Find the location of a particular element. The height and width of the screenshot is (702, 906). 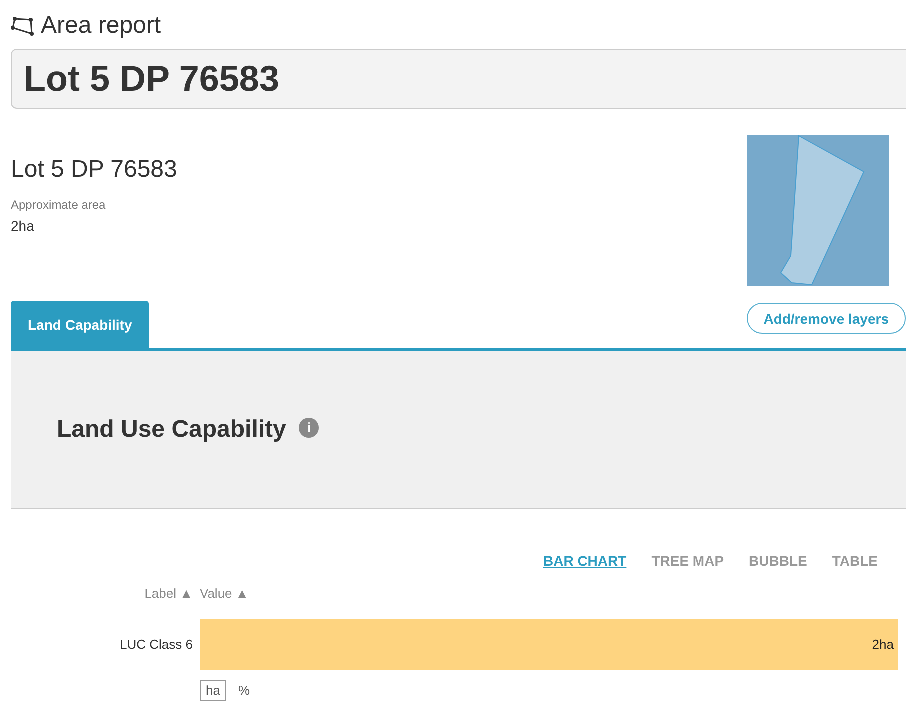

view-link: BAR CHART is located at coordinates (585, 561).